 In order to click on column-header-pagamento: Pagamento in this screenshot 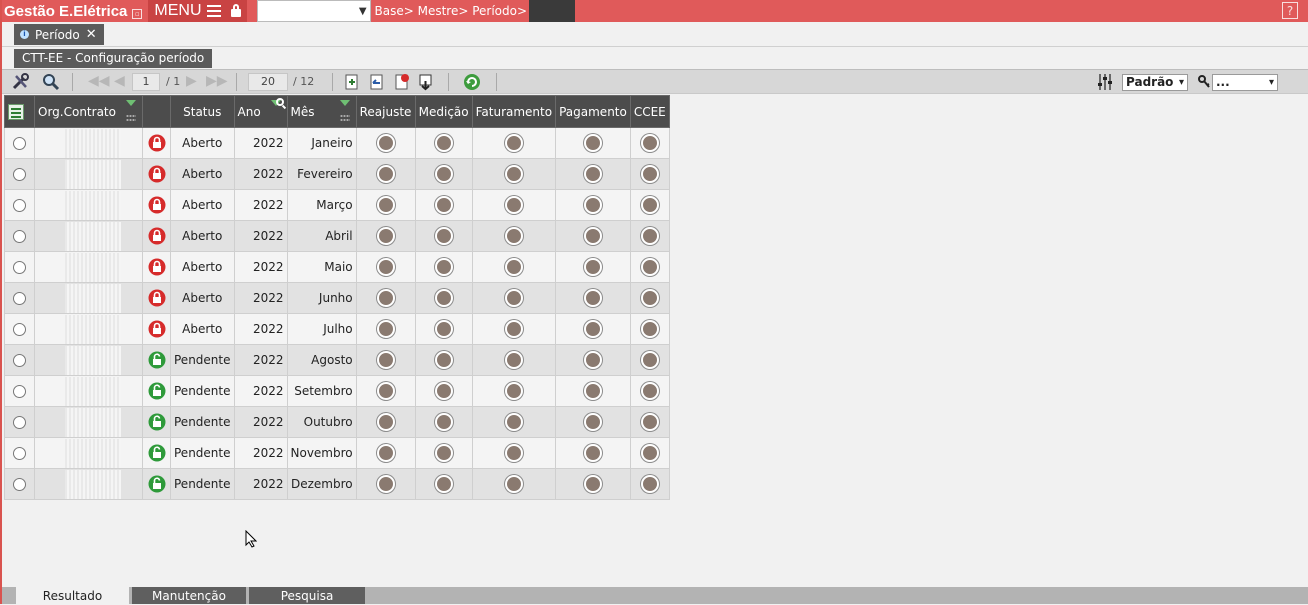, I will do `click(593, 111)`.